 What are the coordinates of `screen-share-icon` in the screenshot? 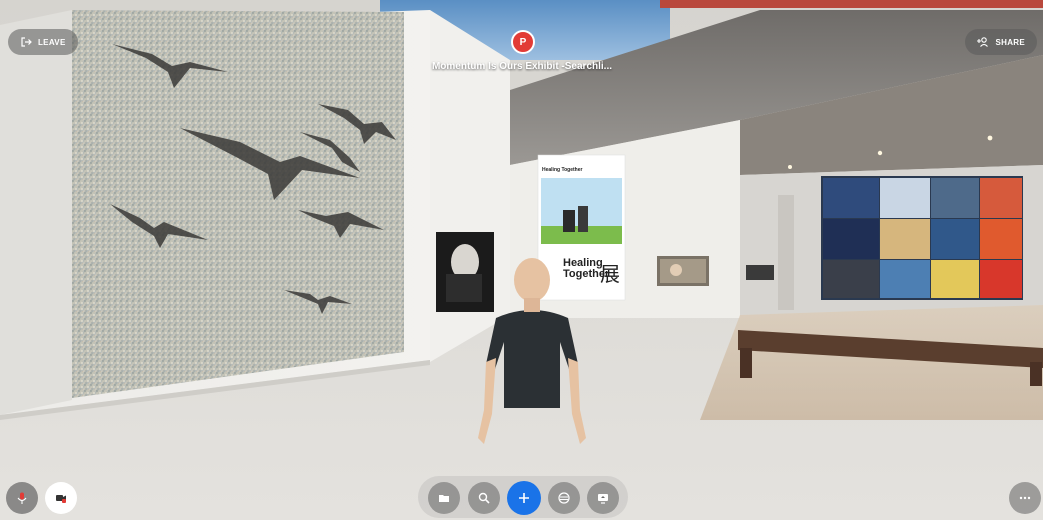 It's located at (603, 498).